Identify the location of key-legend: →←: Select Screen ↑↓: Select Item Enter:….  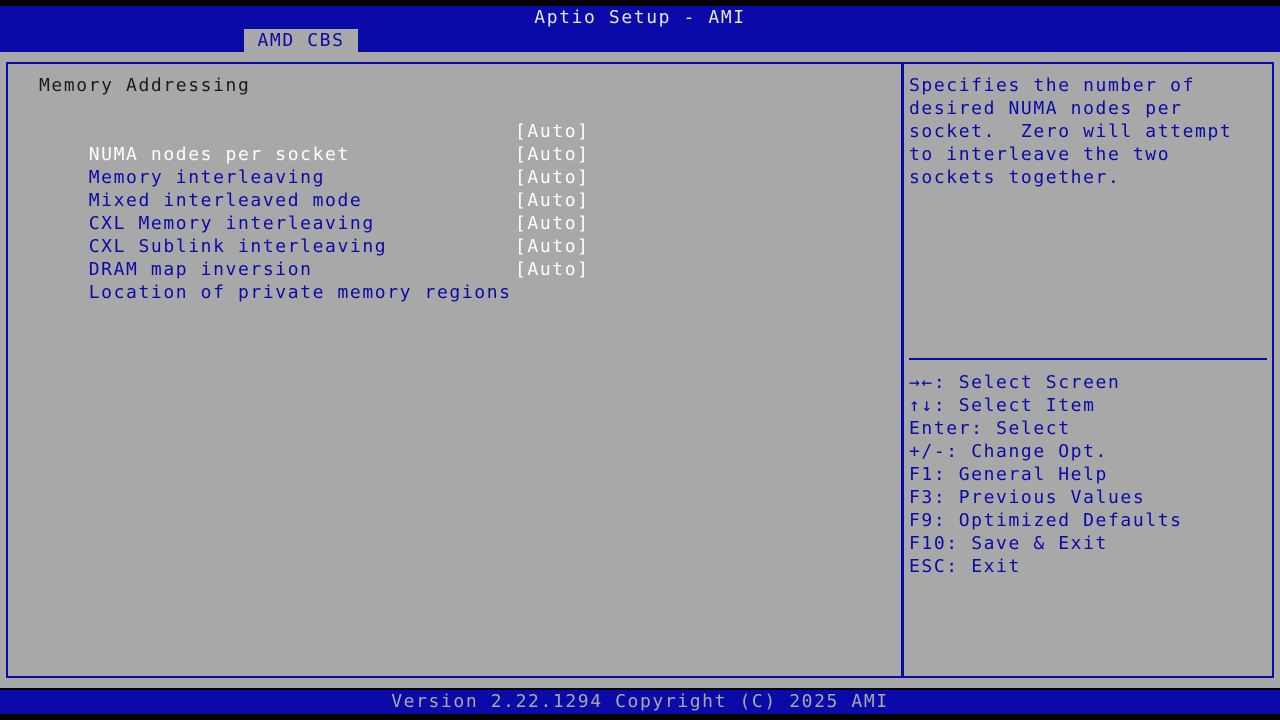
(1046, 474).